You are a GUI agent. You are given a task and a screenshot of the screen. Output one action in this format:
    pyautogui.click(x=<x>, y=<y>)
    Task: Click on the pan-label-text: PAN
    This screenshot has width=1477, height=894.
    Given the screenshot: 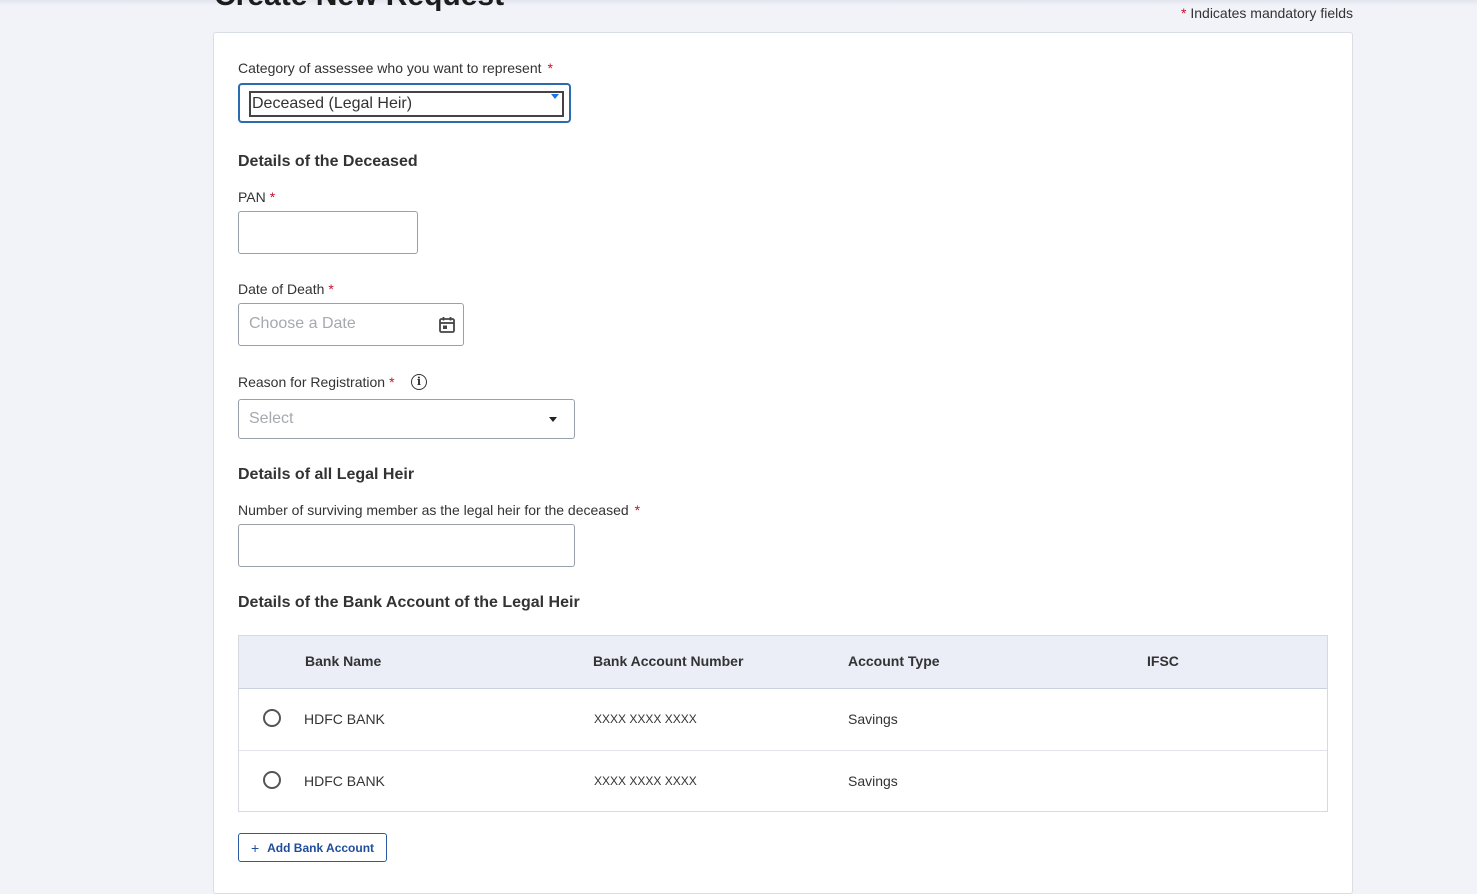 What is the action you would take?
    pyautogui.click(x=252, y=197)
    